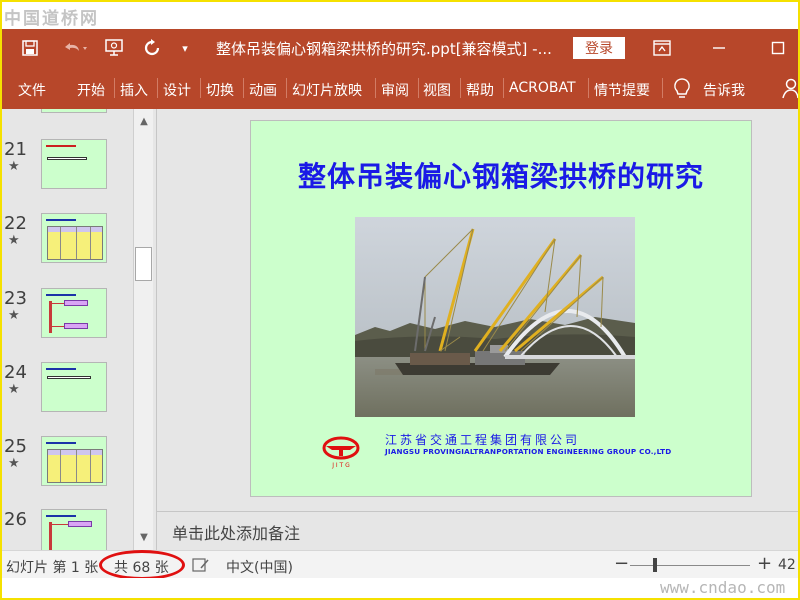 This screenshot has height=600, width=800. Describe the element at coordinates (143, 264) in the screenshot. I see `scrollbar-thumb` at that location.